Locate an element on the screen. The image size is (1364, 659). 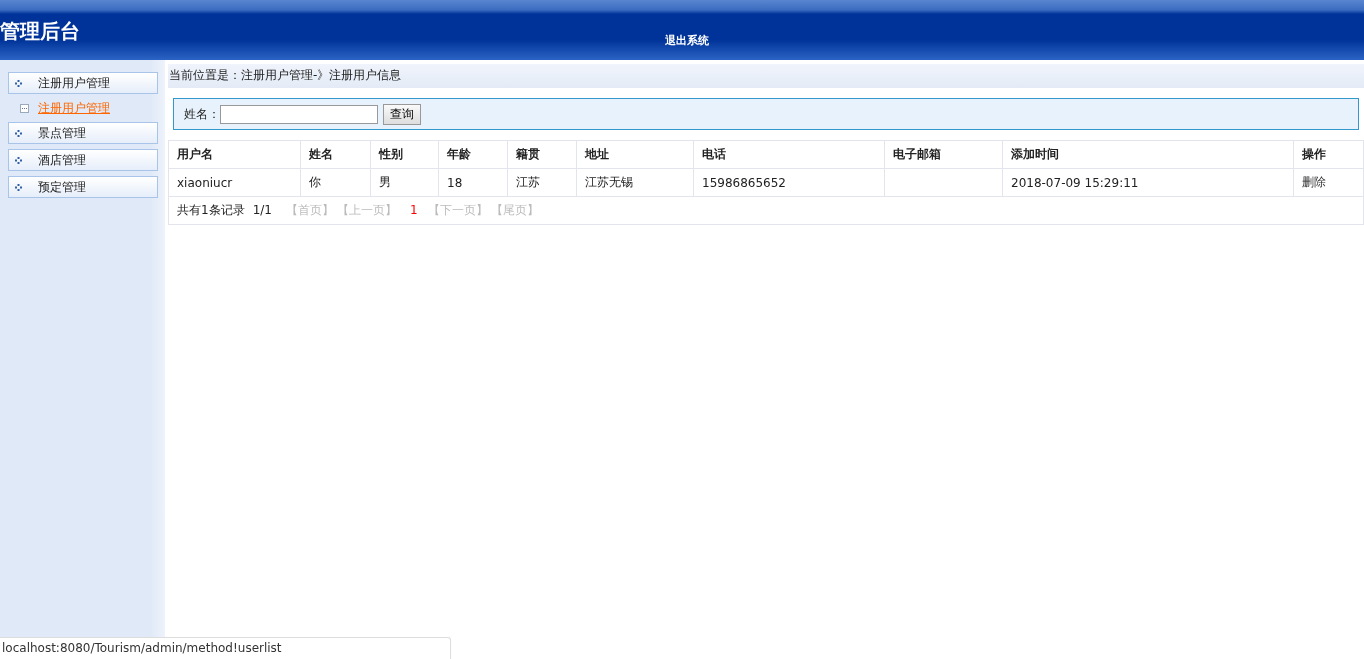
table-cell: 男 is located at coordinates (404, 182).